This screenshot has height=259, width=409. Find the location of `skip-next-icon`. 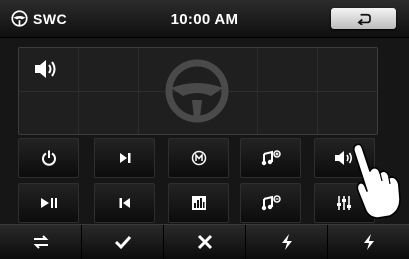

skip-next-icon is located at coordinates (124, 158).